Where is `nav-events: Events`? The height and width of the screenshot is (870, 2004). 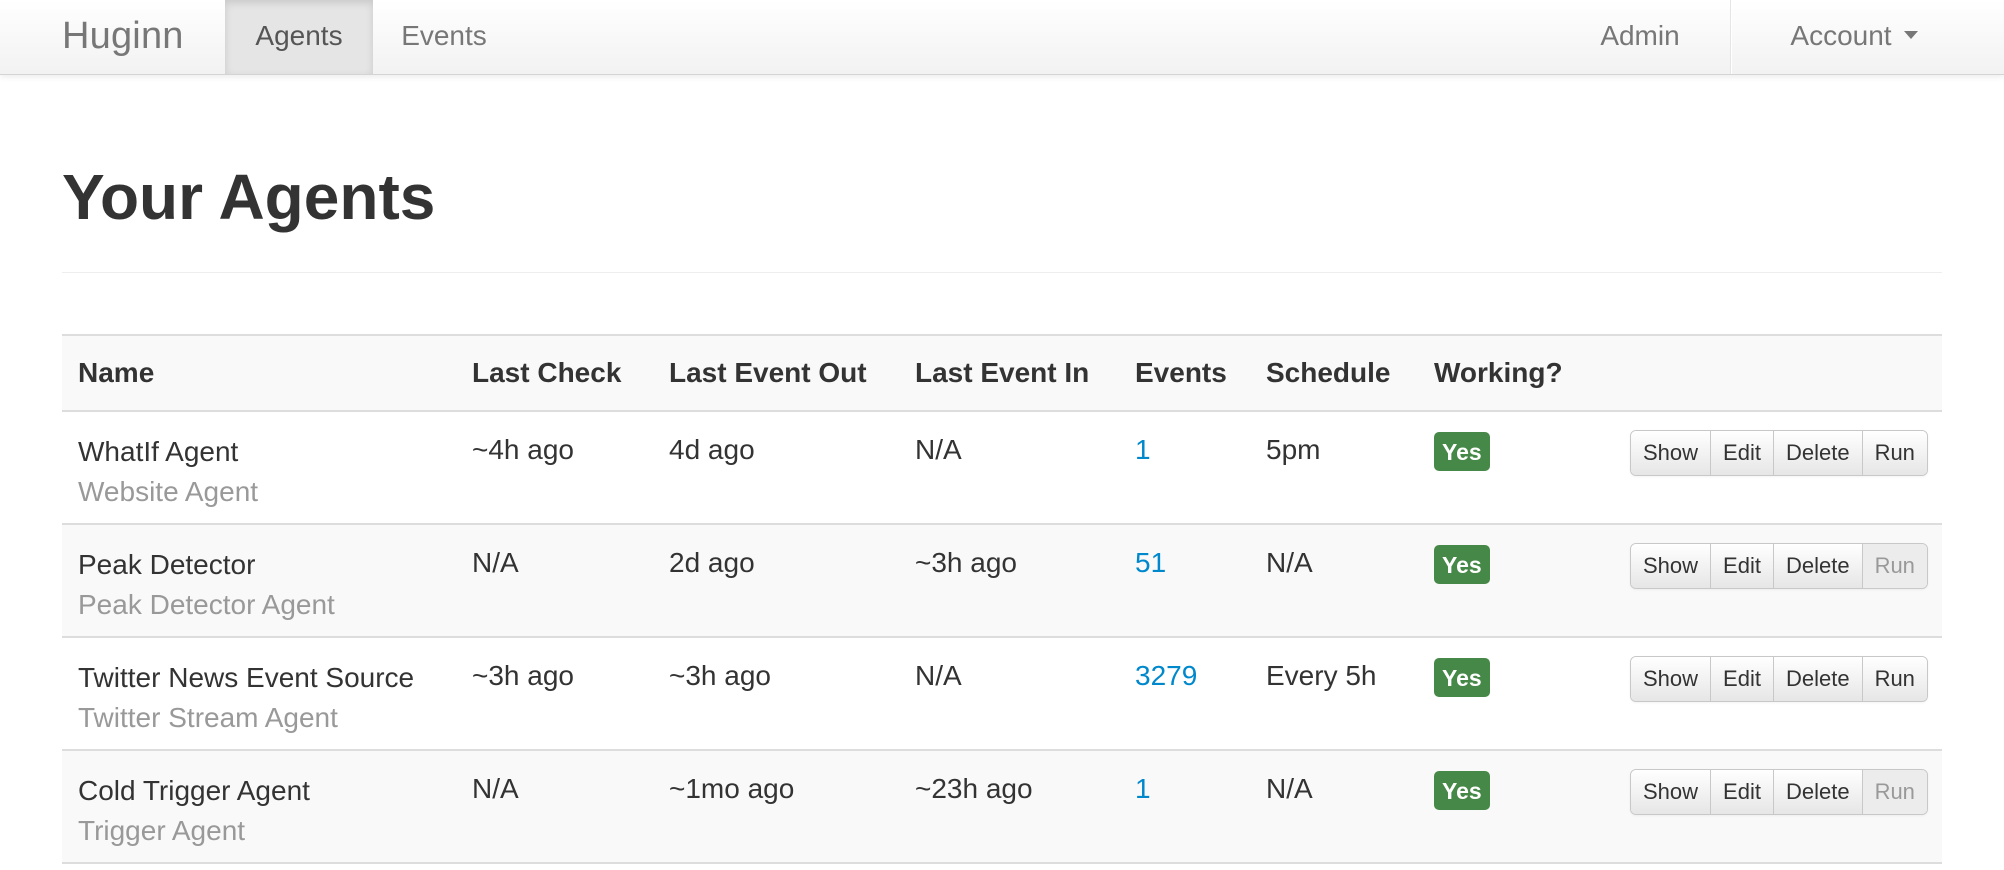 nav-events: Events is located at coordinates (444, 37).